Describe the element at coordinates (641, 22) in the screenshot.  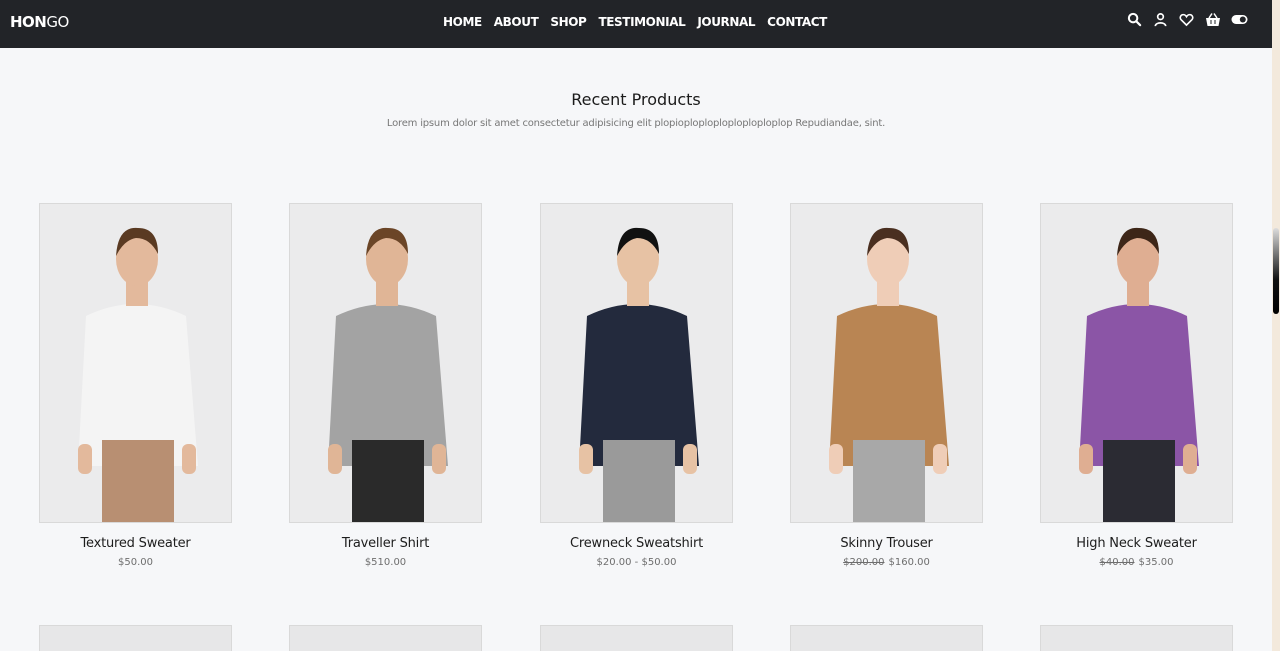
I see `nav-testimonial: TESTIMONIAL` at that location.